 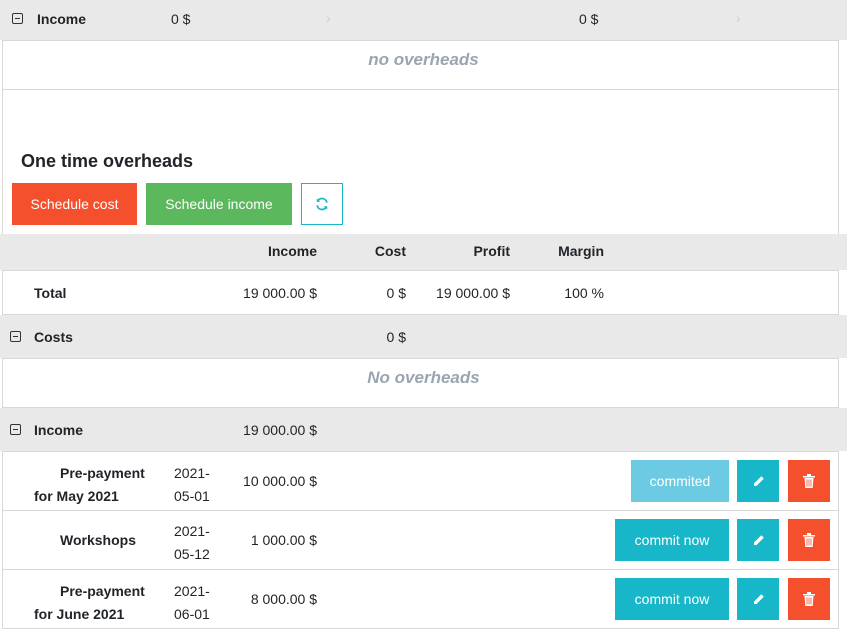 What do you see at coordinates (98, 540) in the screenshot?
I see `row-name: Workshops` at bounding box center [98, 540].